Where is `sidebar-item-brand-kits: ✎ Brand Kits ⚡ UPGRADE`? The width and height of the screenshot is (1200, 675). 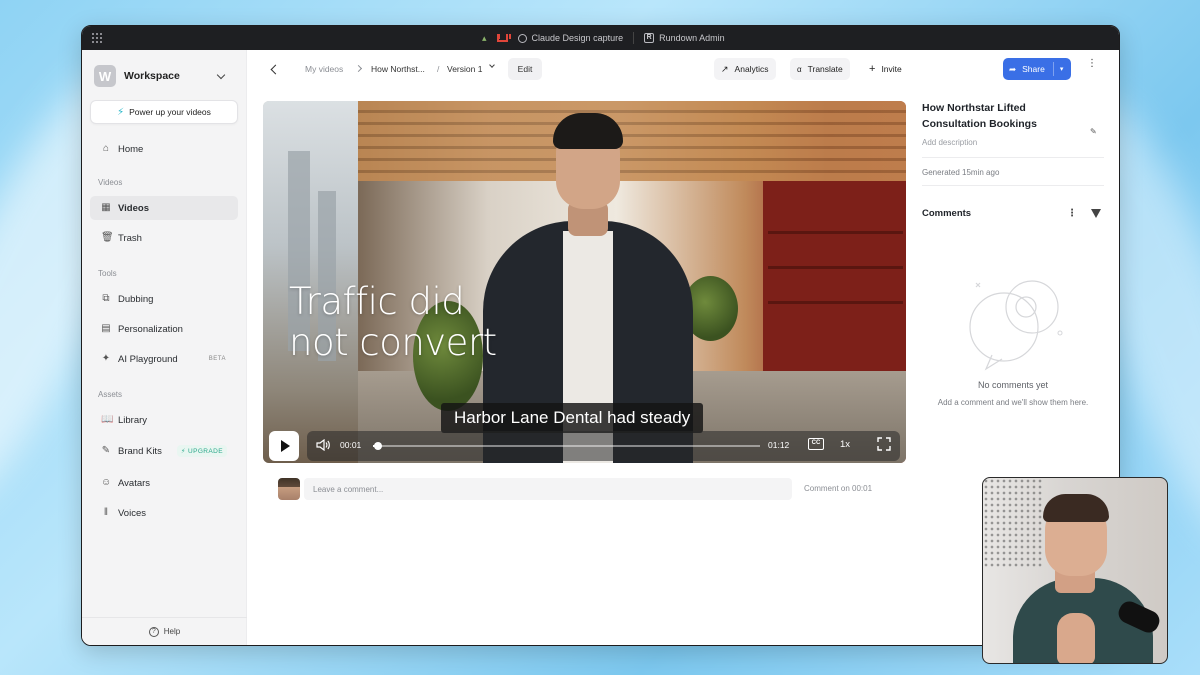 sidebar-item-brand-kits: ✎ Brand Kits ⚡ UPGRADE is located at coordinates (164, 451).